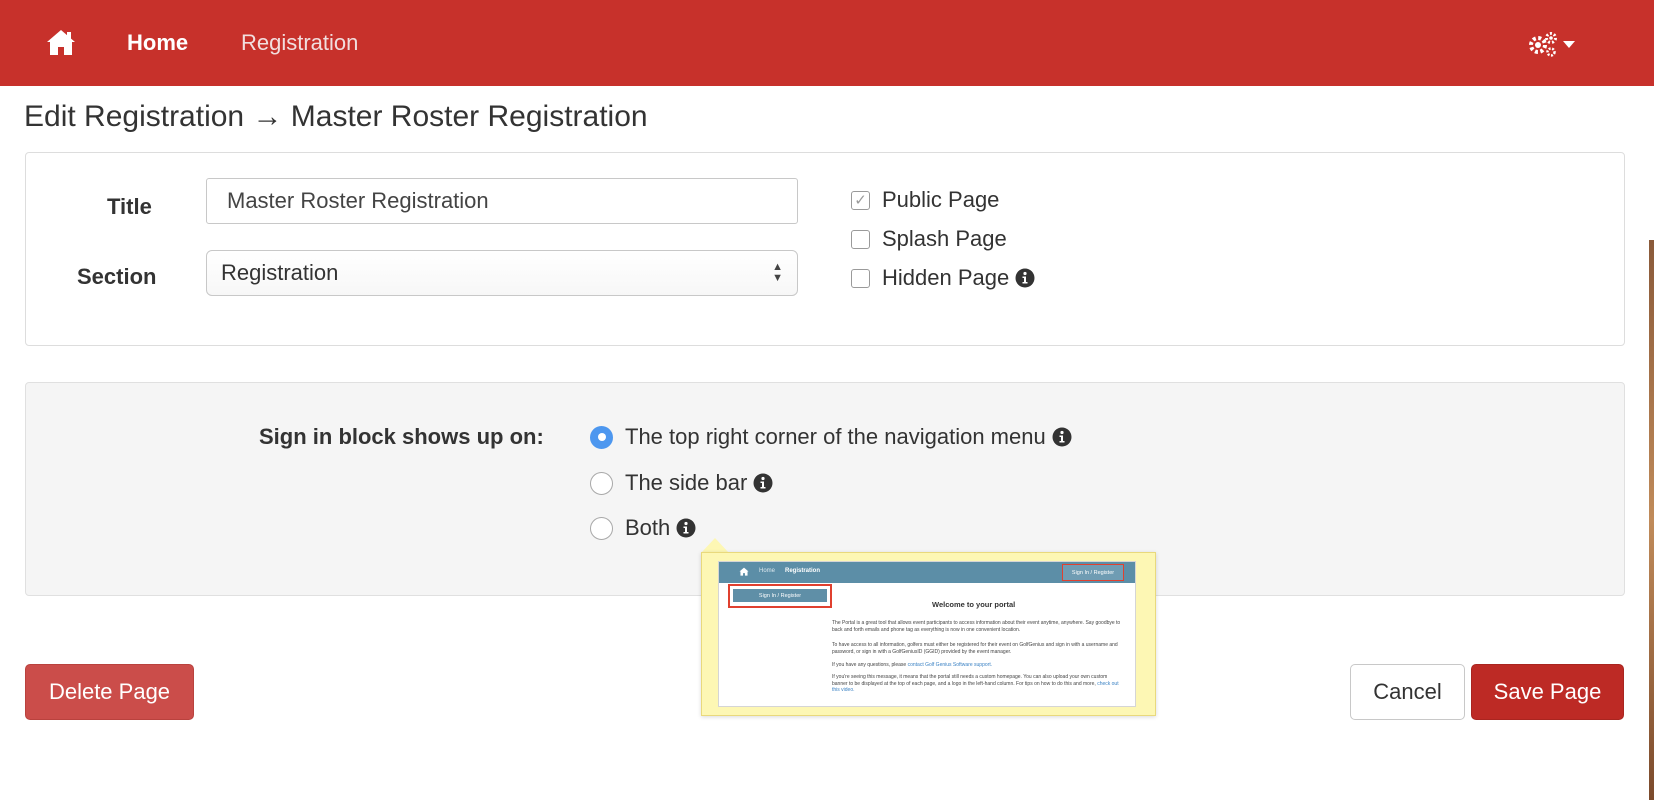  Describe the element at coordinates (299, 43) in the screenshot. I see `nav-link-registration: Registration` at that location.